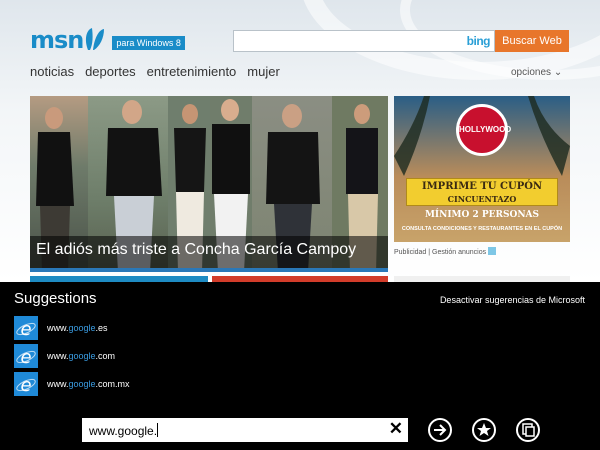 The height and width of the screenshot is (450, 600). Describe the element at coordinates (57, 40) in the screenshot. I see `msn-logo-text: msn` at that location.